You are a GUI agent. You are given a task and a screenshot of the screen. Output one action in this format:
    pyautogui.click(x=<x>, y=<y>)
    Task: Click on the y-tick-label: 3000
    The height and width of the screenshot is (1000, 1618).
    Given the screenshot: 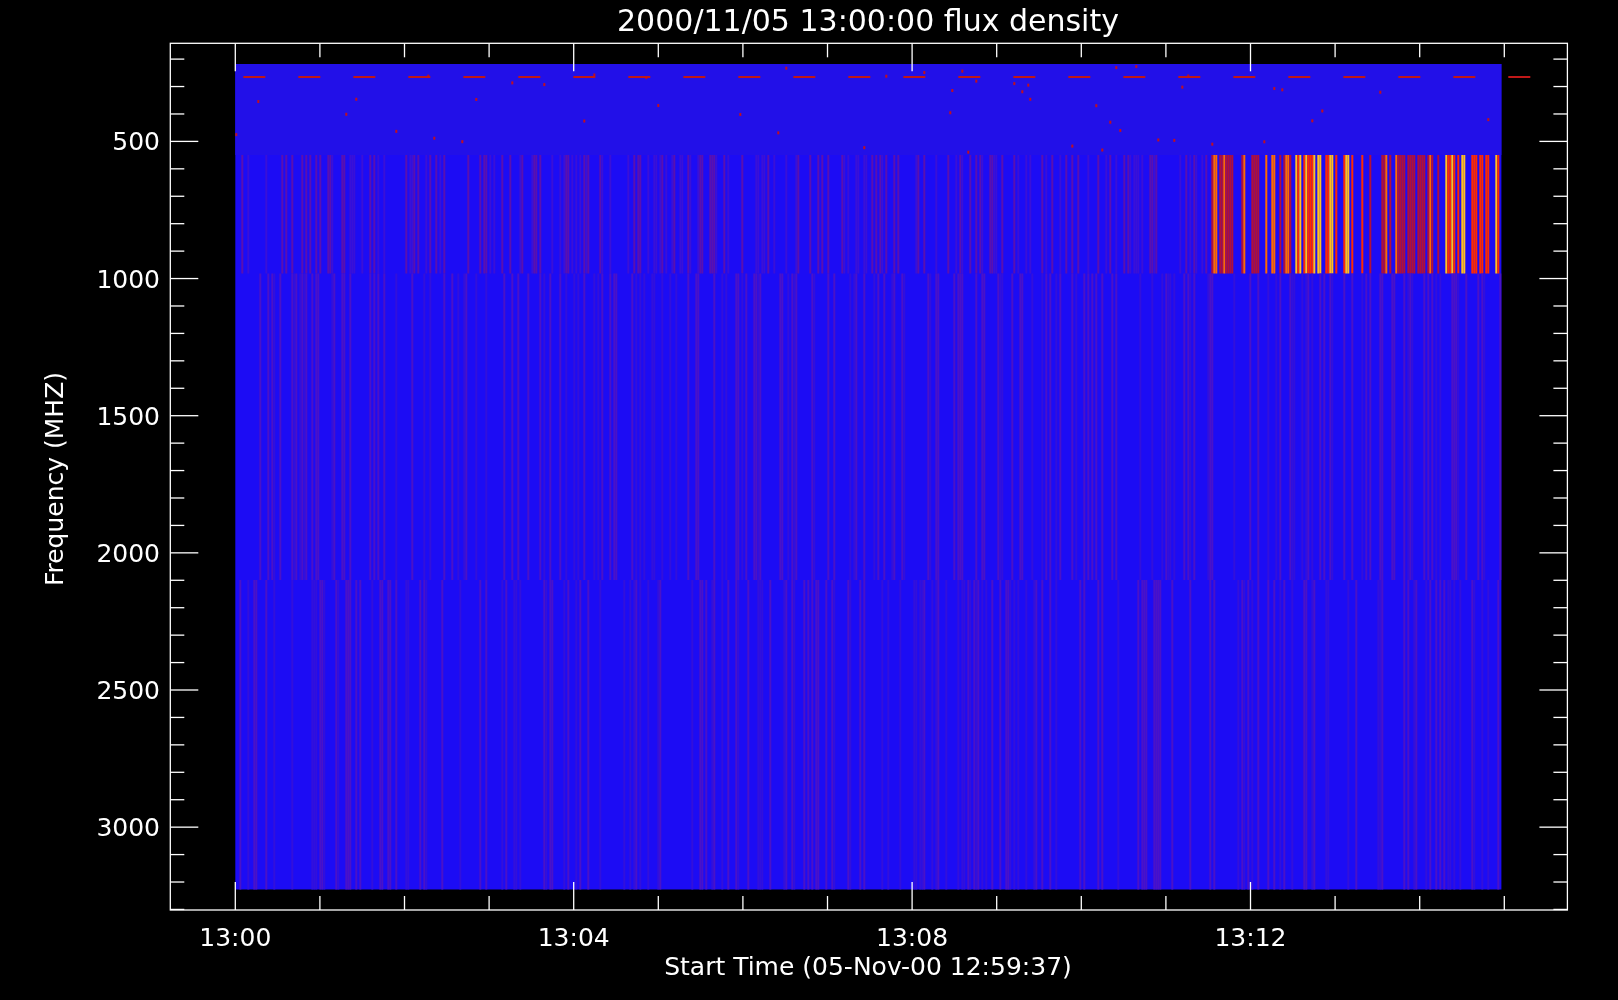 What is the action you would take?
    pyautogui.click(x=128, y=828)
    